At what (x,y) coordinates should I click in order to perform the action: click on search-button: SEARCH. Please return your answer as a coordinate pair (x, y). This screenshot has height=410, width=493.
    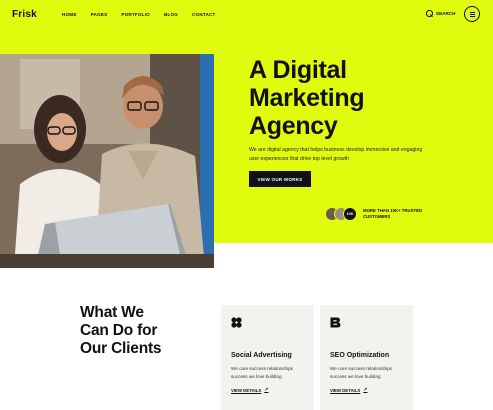
    Looking at the image, I should click on (440, 13).